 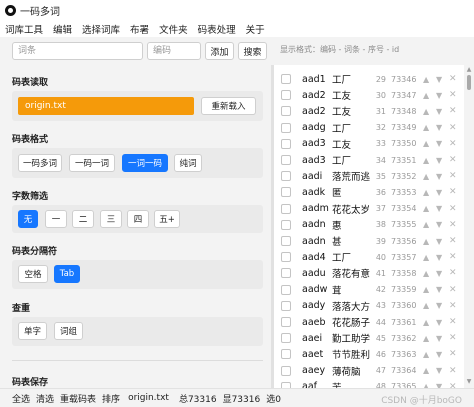 I want to click on separator-option-space: 空格, so click(x=33, y=274).